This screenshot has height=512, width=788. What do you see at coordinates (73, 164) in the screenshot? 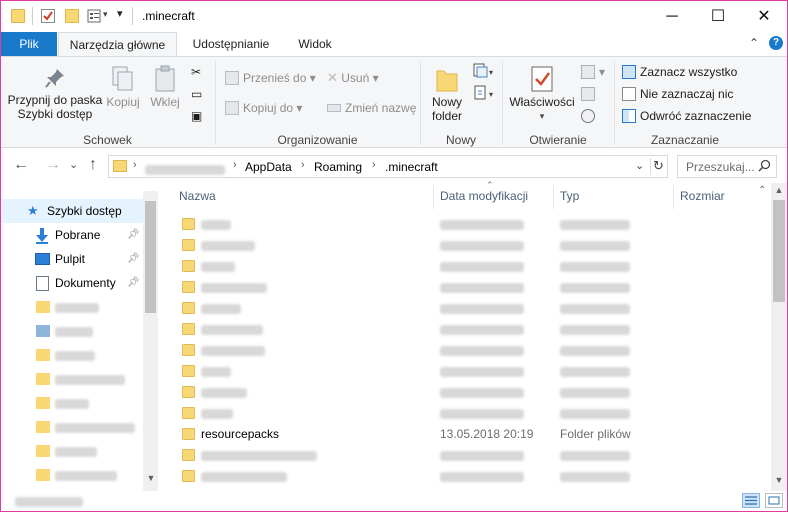
I see `recent-locations-button: ⌄` at bounding box center [73, 164].